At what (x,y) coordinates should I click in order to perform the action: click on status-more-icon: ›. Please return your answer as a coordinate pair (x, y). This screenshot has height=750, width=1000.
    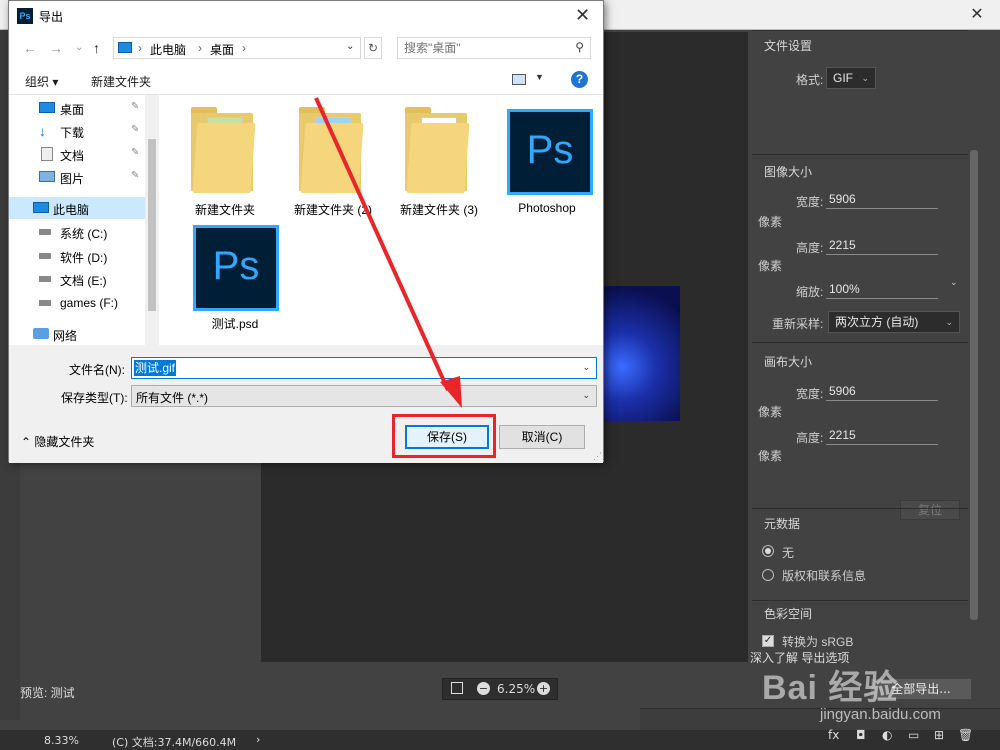
    Looking at the image, I should click on (258, 739).